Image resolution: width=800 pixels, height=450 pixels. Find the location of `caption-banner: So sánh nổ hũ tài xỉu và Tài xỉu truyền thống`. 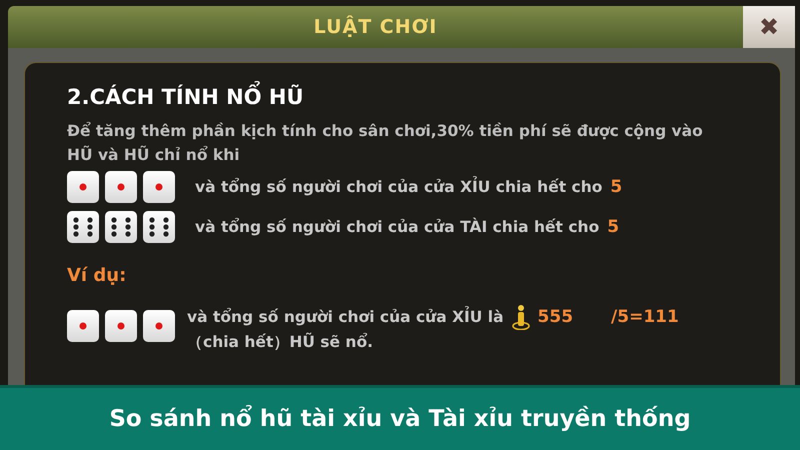

caption-banner: So sánh nổ hũ tài xỉu và Tài xỉu truyền thống is located at coordinates (400, 417).